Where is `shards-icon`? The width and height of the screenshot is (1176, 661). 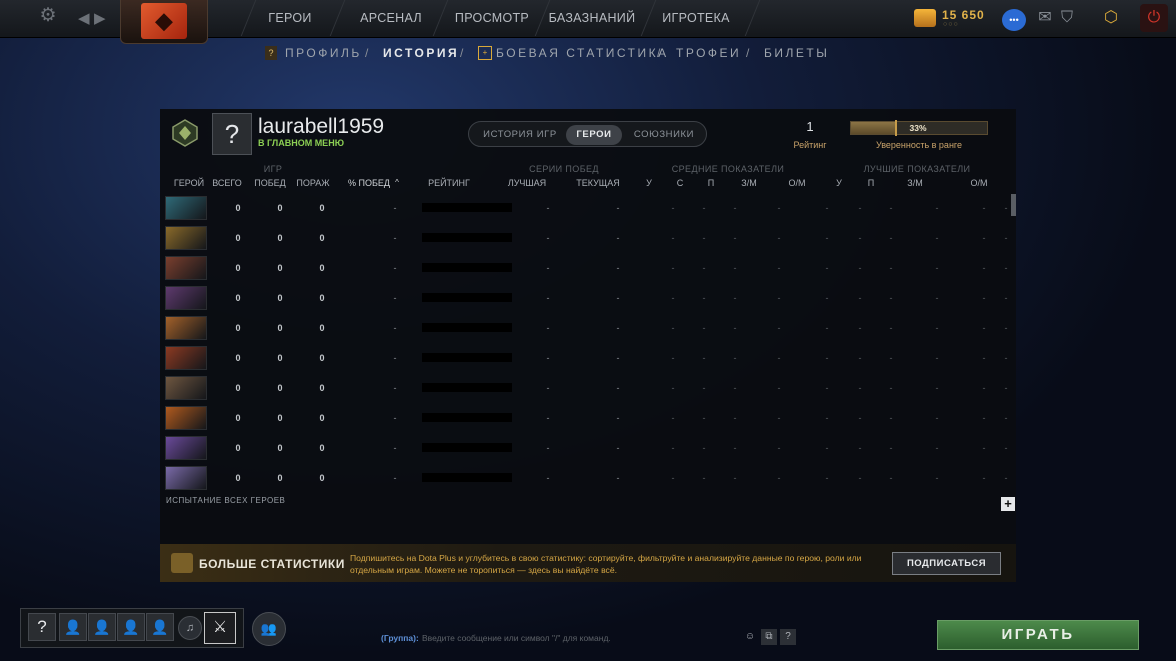
shards-icon is located at coordinates (925, 18).